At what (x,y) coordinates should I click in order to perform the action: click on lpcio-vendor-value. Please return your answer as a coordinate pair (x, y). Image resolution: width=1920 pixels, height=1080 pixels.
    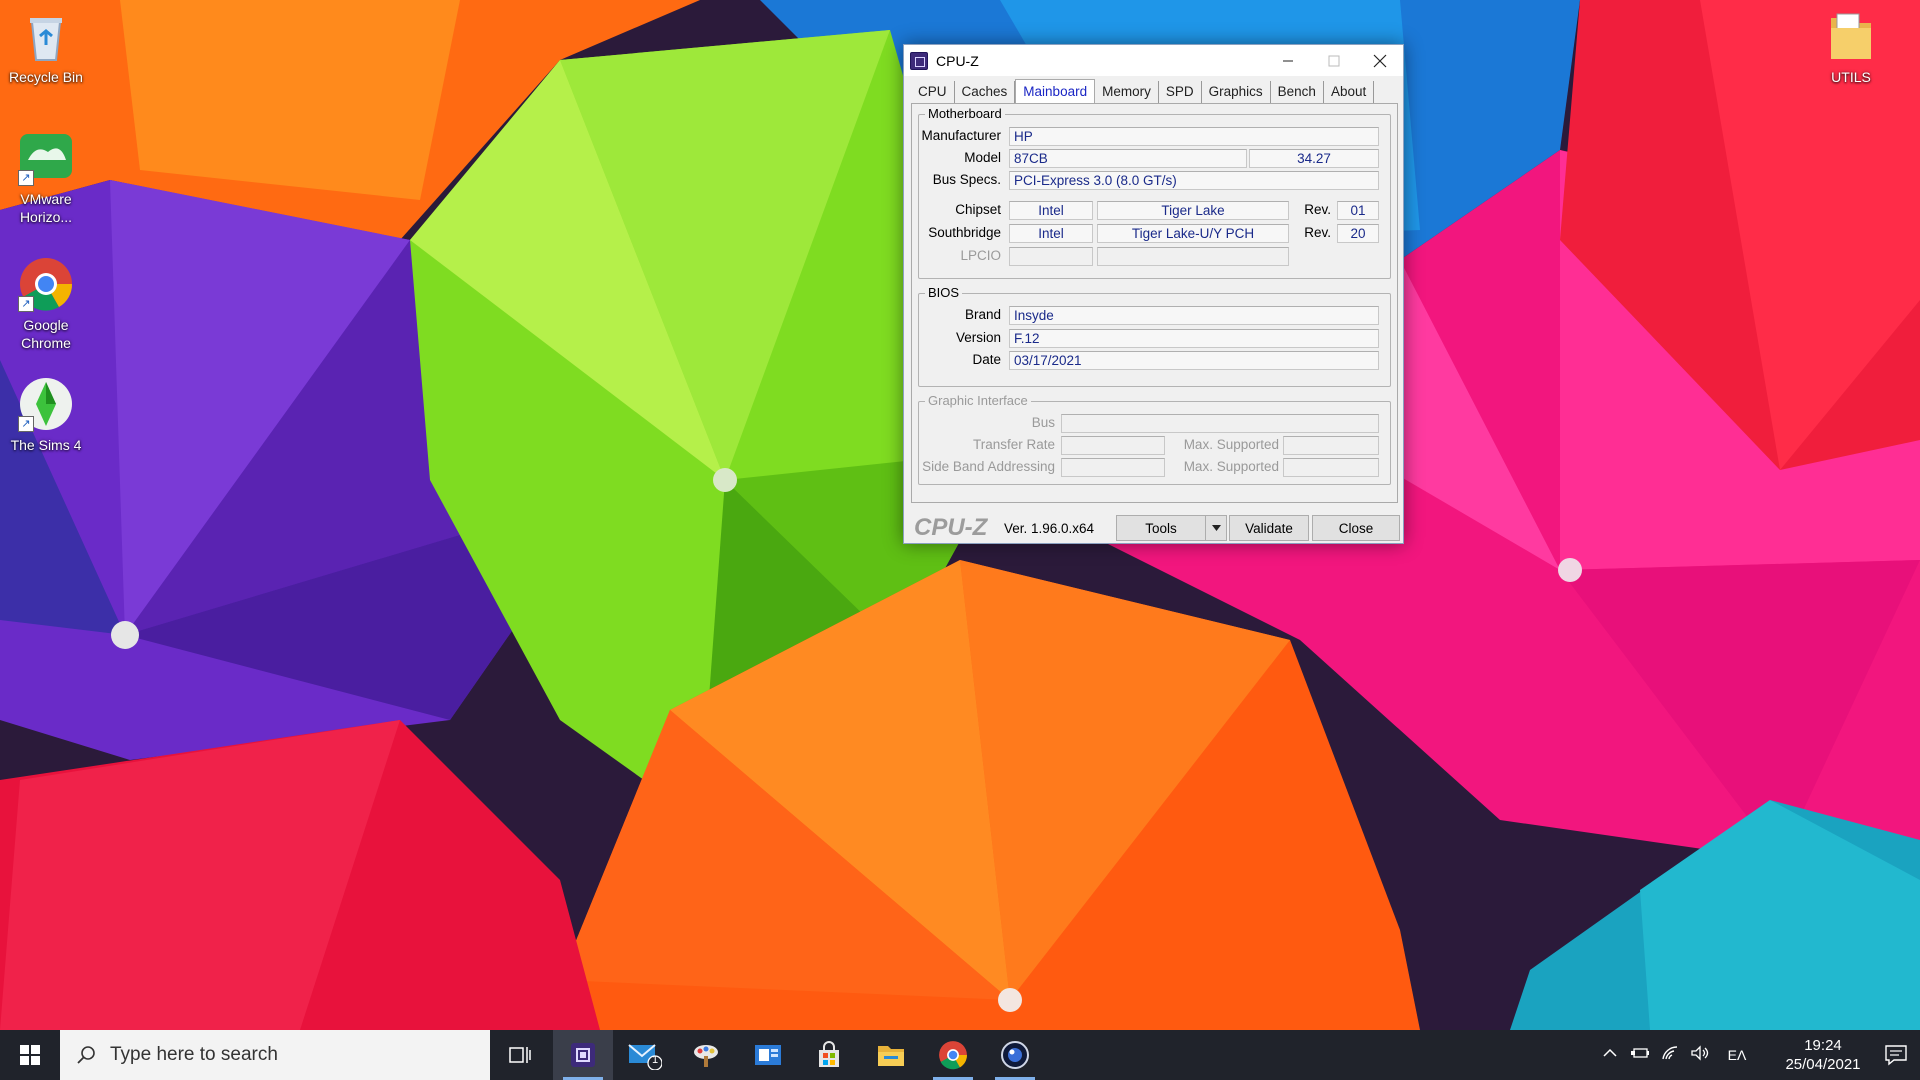
    Looking at the image, I should click on (1051, 256).